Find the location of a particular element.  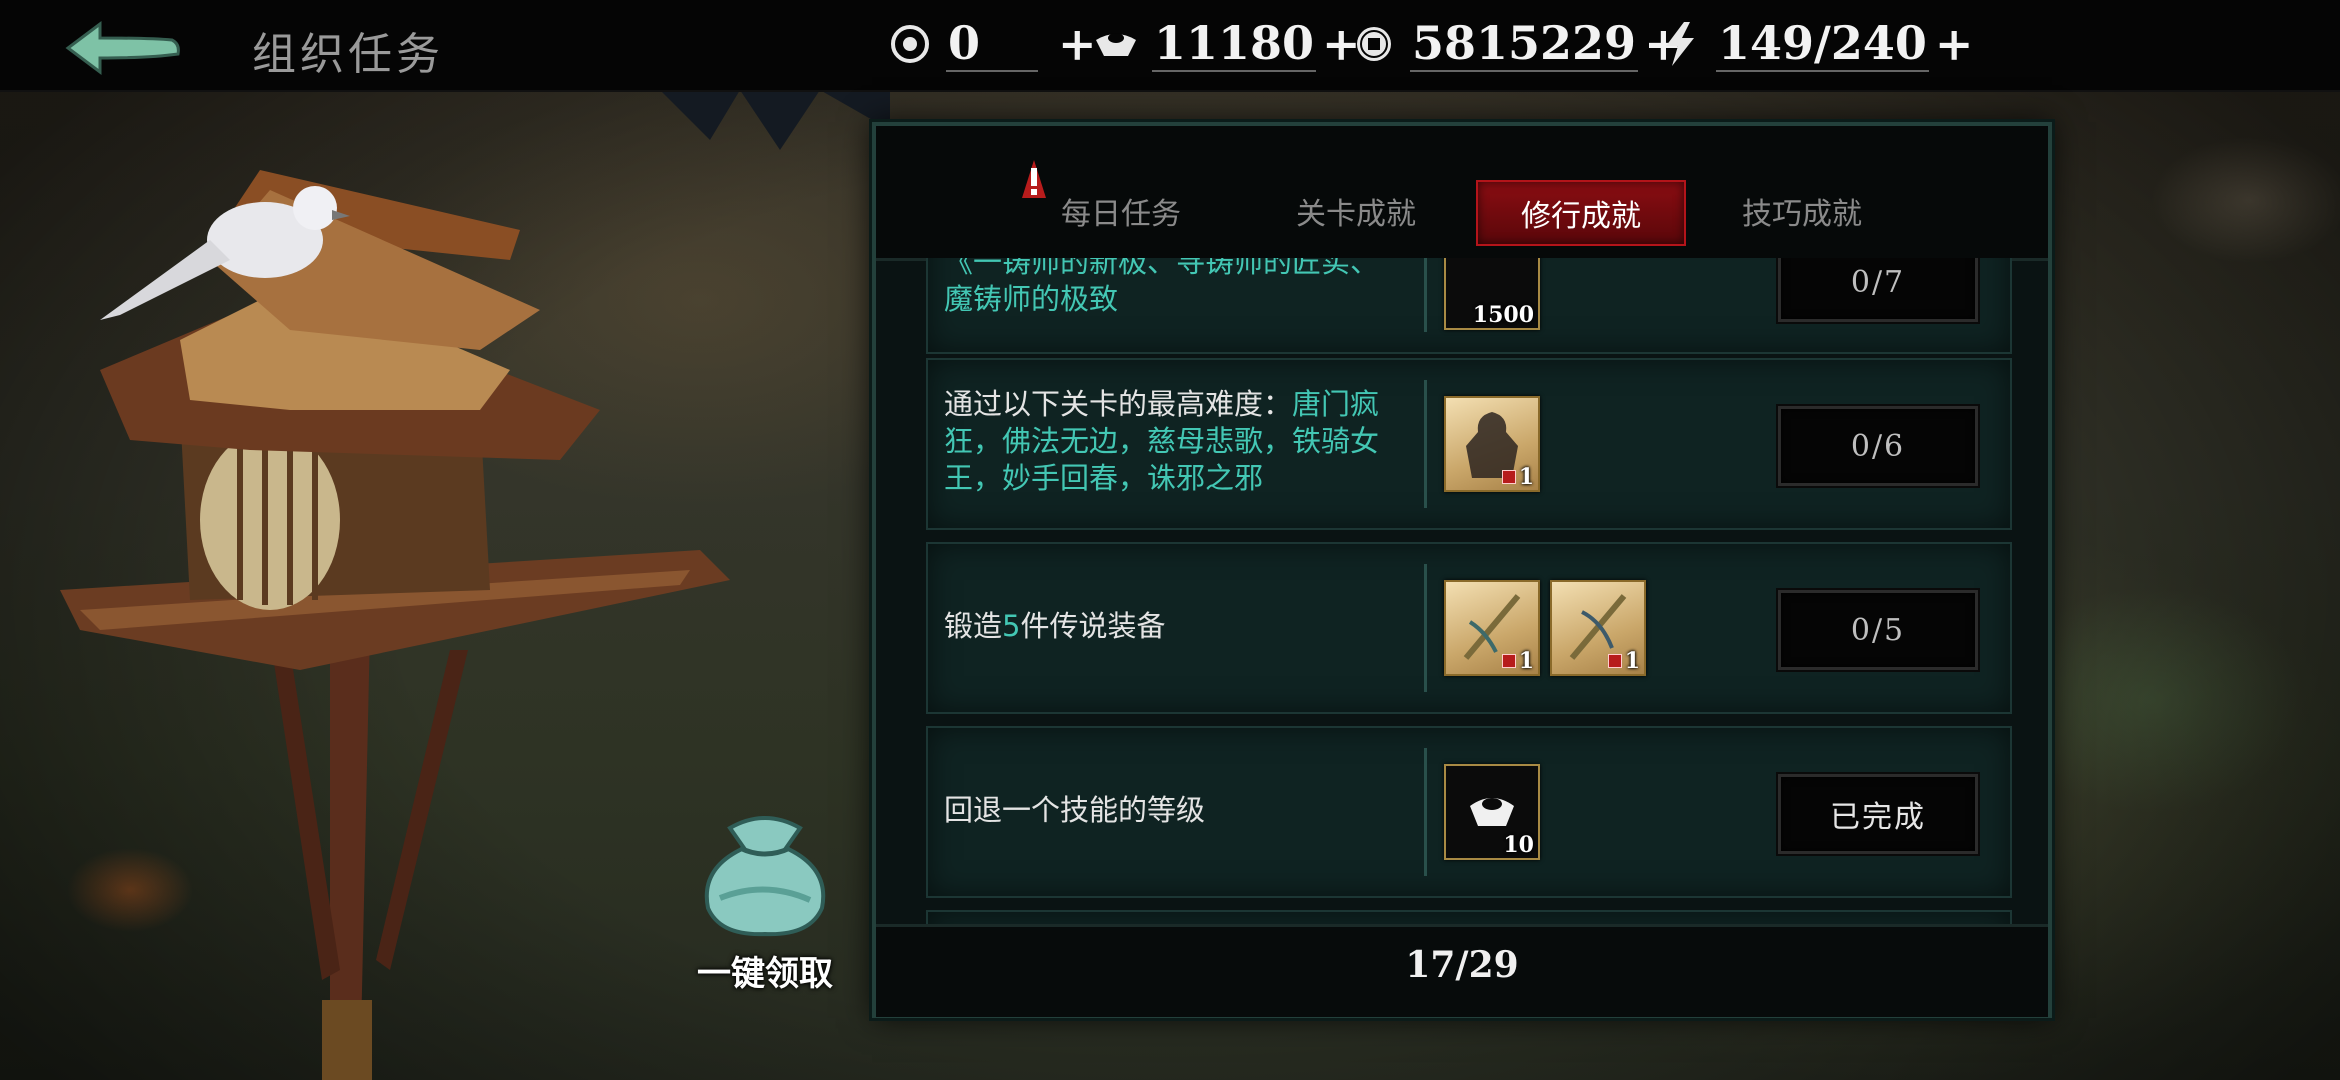

reward-count: 1500 is located at coordinates (1503, 315).